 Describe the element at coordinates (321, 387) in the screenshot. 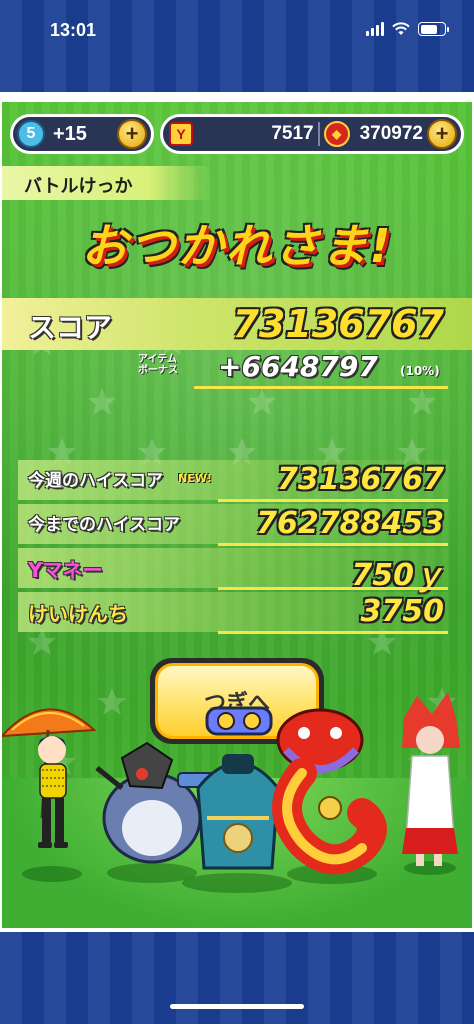

I see `bonus-underline` at that location.